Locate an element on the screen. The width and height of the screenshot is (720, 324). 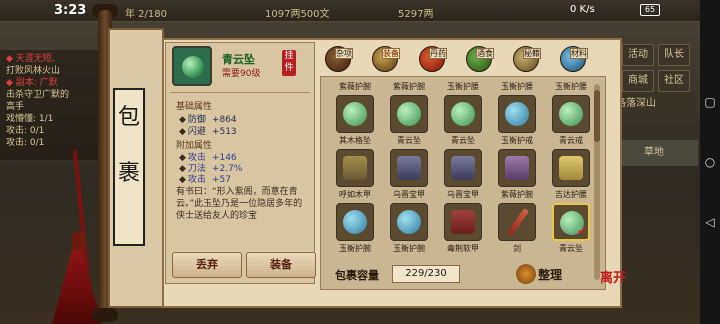
home-icon: ○ is located at coordinates (710, 162).